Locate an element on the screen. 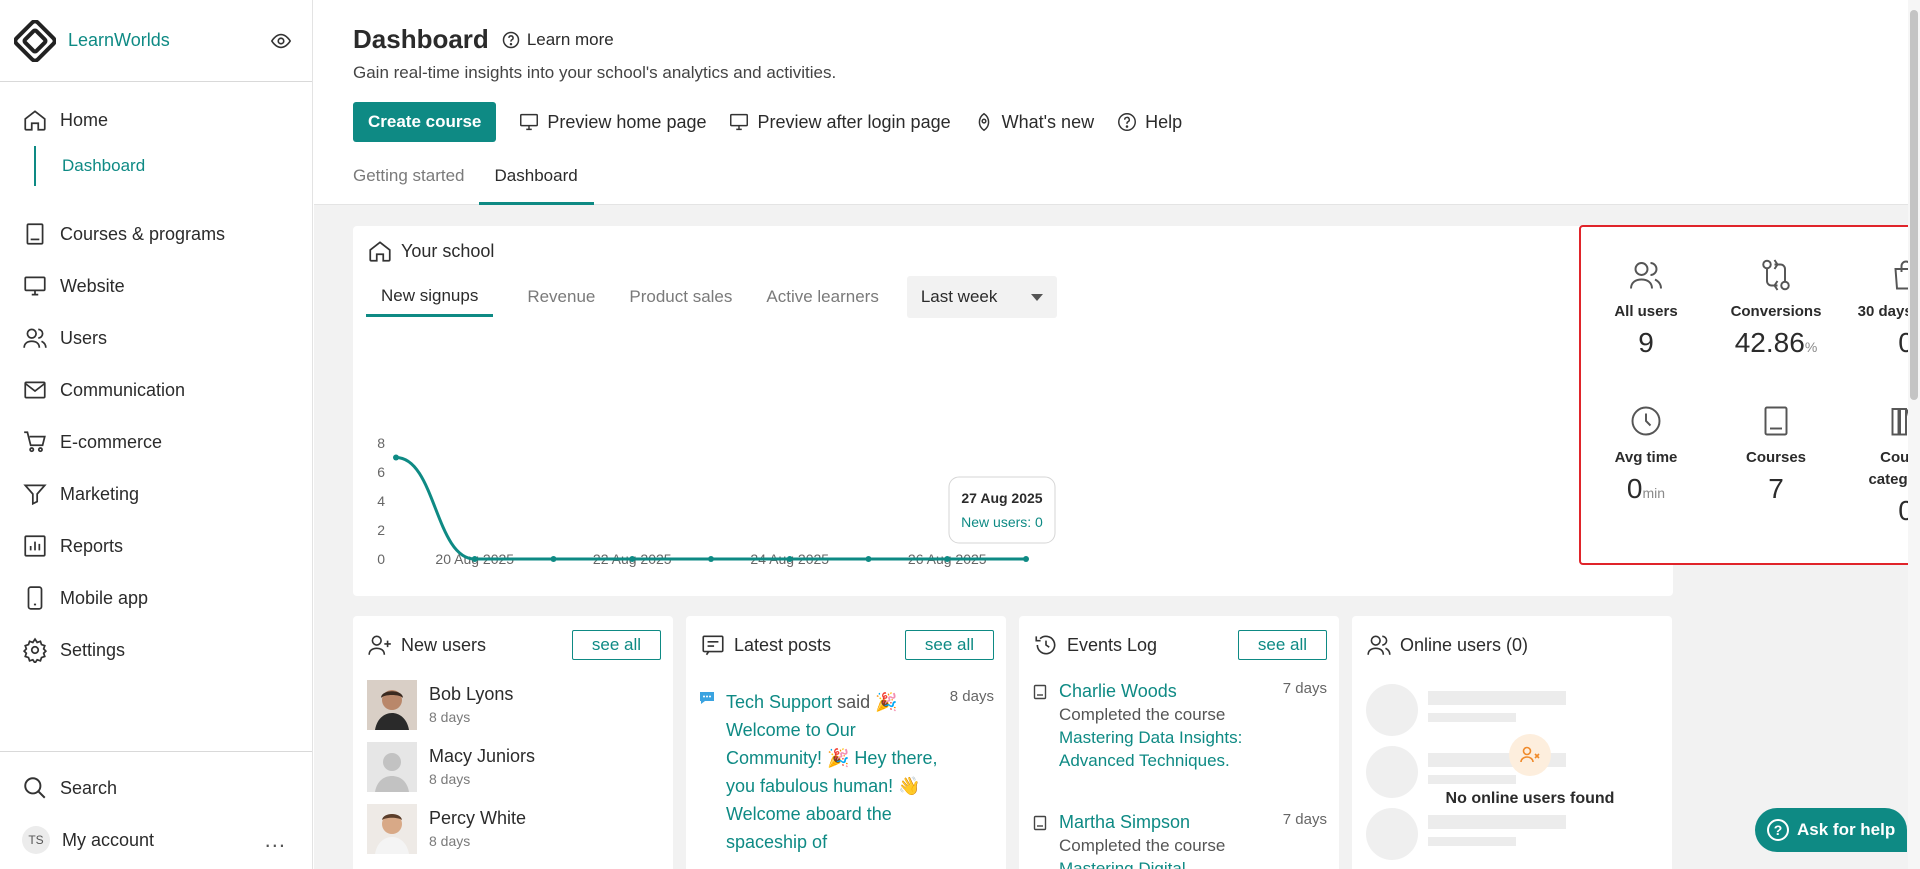  sidebar-item-label: Settings is located at coordinates (93, 649).